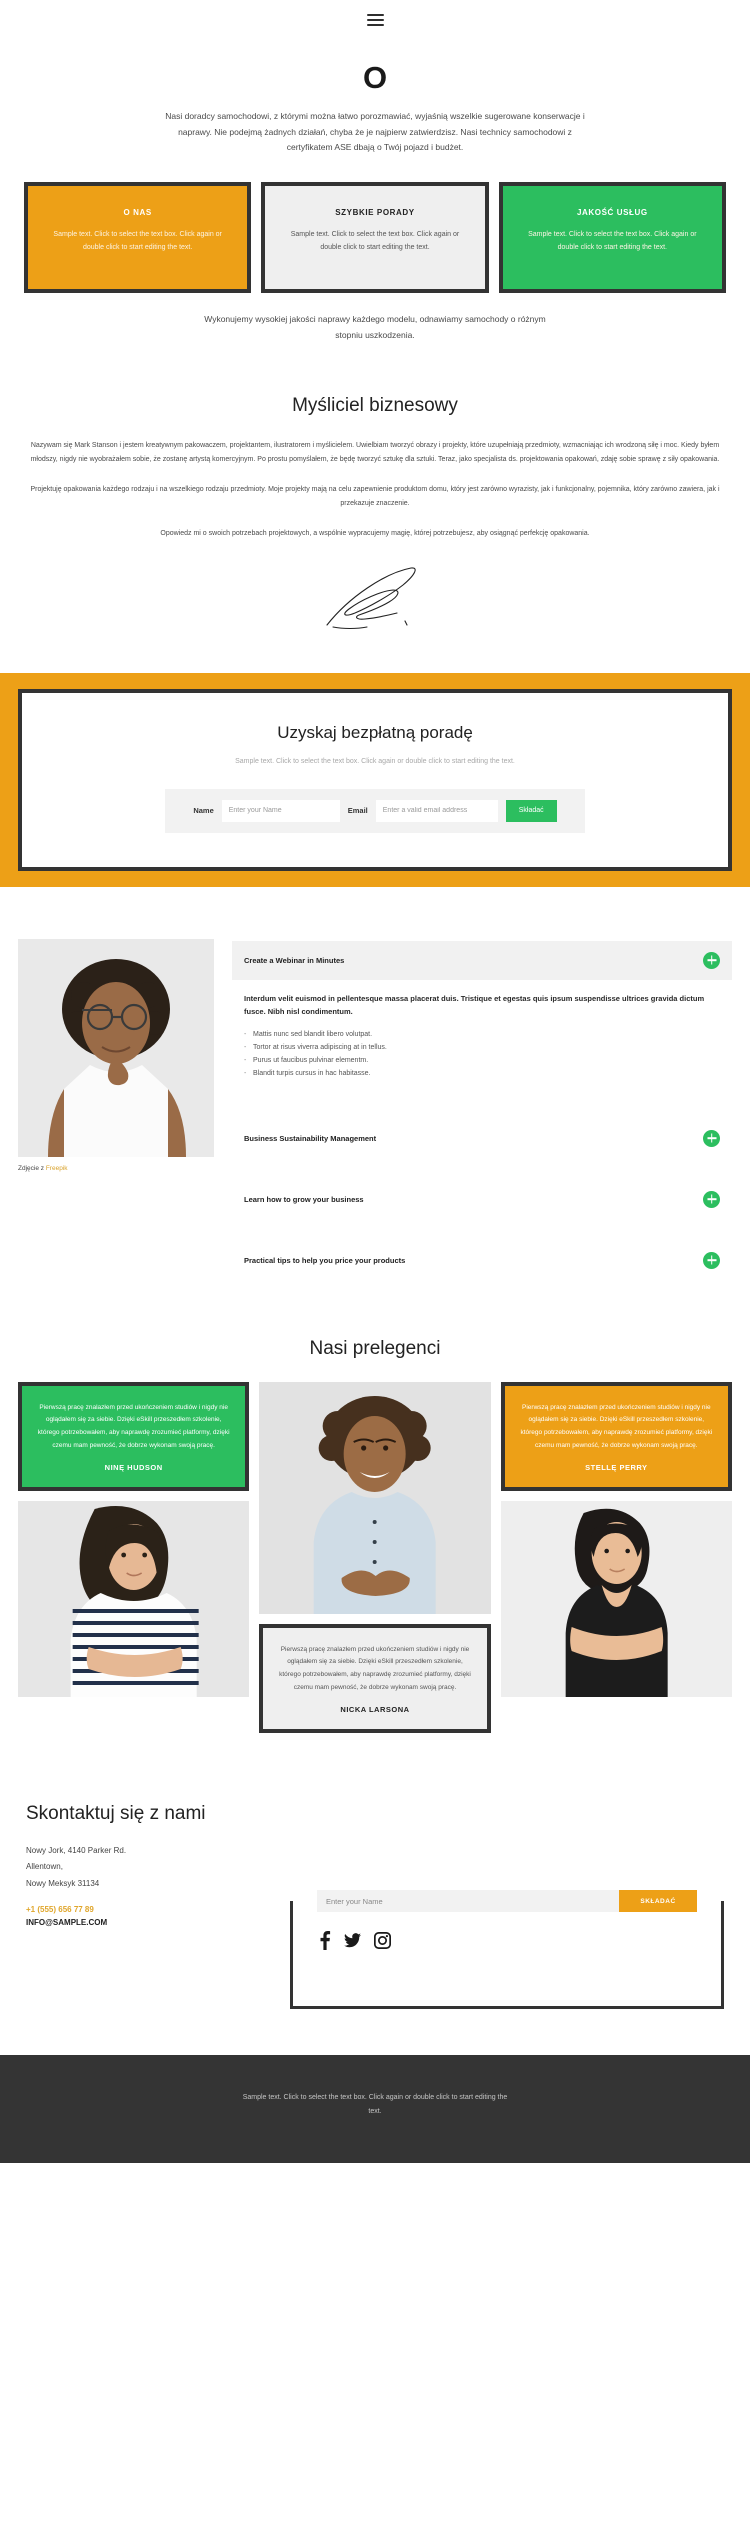  What do you see at coordinates (482, 1199) in the screenshot?
I see `accordion-item-grow-business: Learn how to grow your business` at bounding box center [482, 1199].